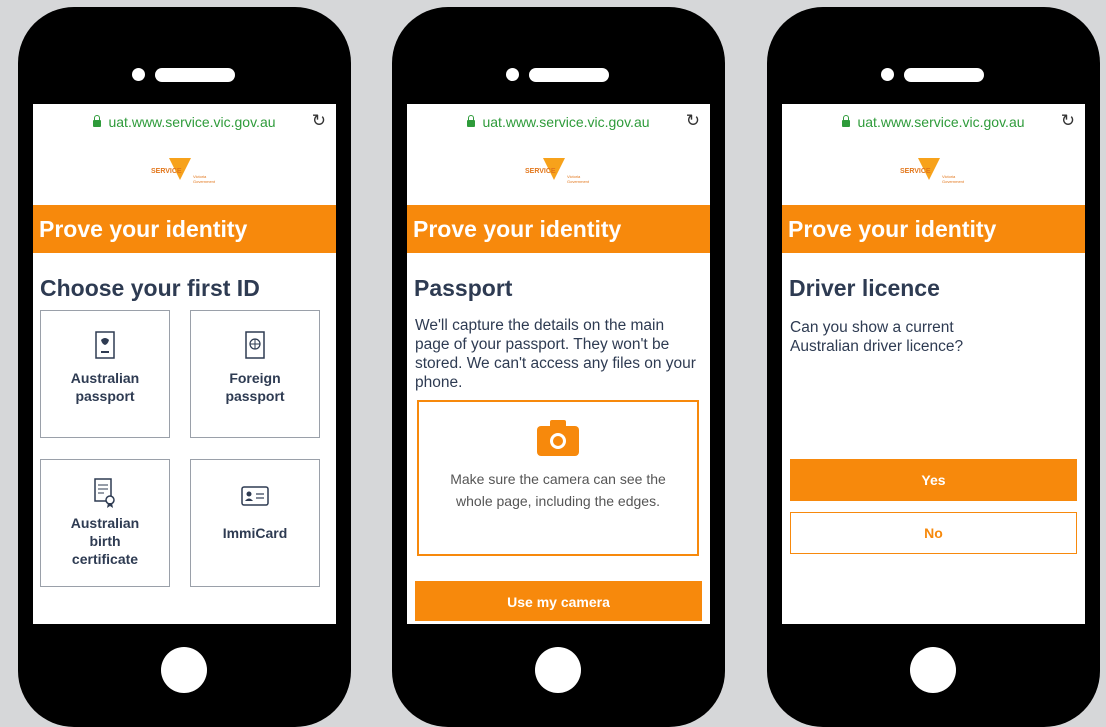  I want to click on tile-immicard: ImmiCard, so click(255, 523).